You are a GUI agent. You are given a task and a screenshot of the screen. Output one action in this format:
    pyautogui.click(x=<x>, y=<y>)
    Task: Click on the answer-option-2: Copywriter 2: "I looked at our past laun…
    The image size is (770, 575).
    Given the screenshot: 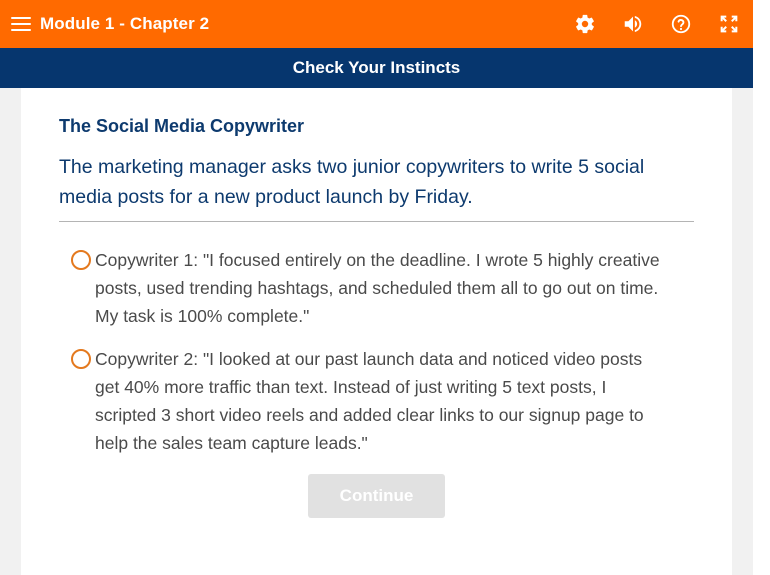 What is the action you would take?
    pyautogui.click(x=366, y=401)
    